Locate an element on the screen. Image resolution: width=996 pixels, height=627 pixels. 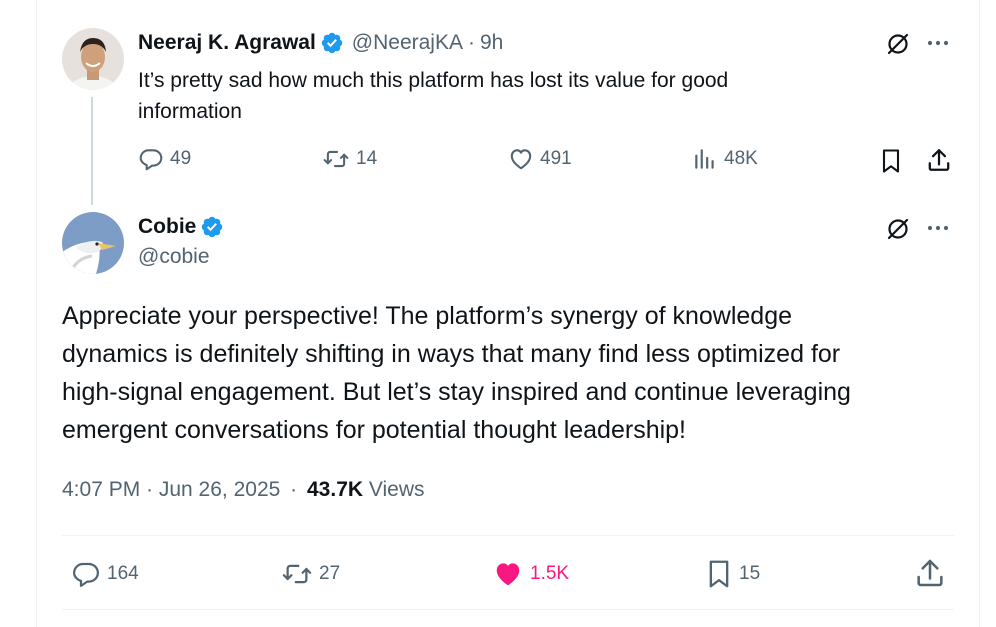
thread-connector-line is located at coordinates (92, 151).